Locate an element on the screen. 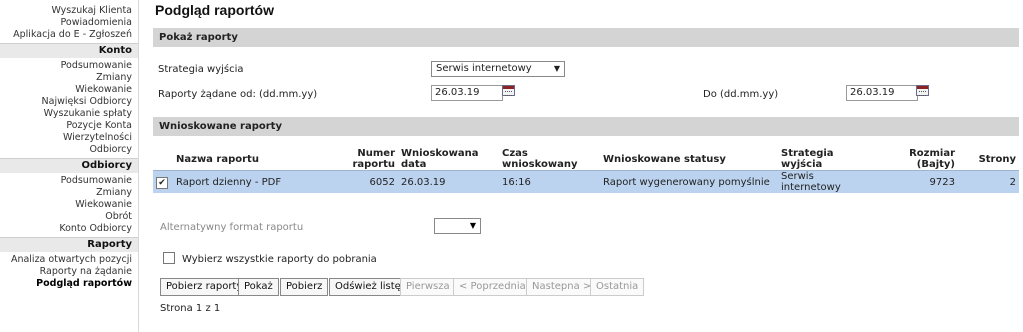 The image size is (1023, 332). filter-section-header: Pokaż raporty is located at coordinates (586, 37).